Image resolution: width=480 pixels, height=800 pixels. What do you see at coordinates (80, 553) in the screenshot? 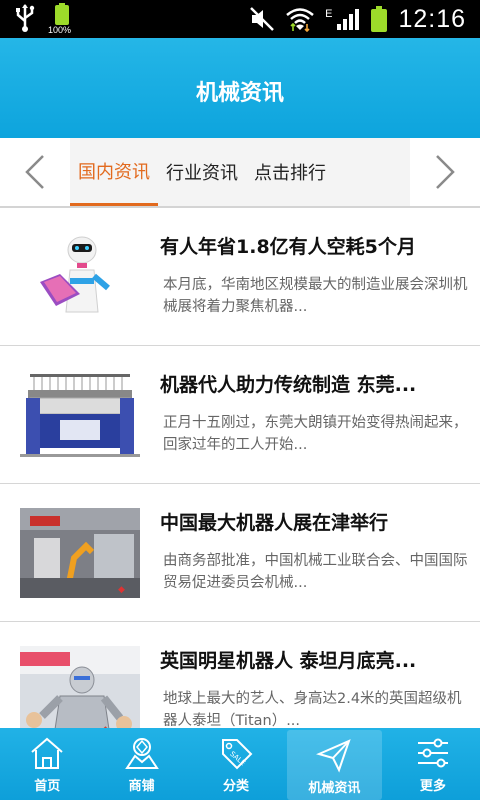
I see `robot-expo-image: ◆` at bounding box center [80, 553].